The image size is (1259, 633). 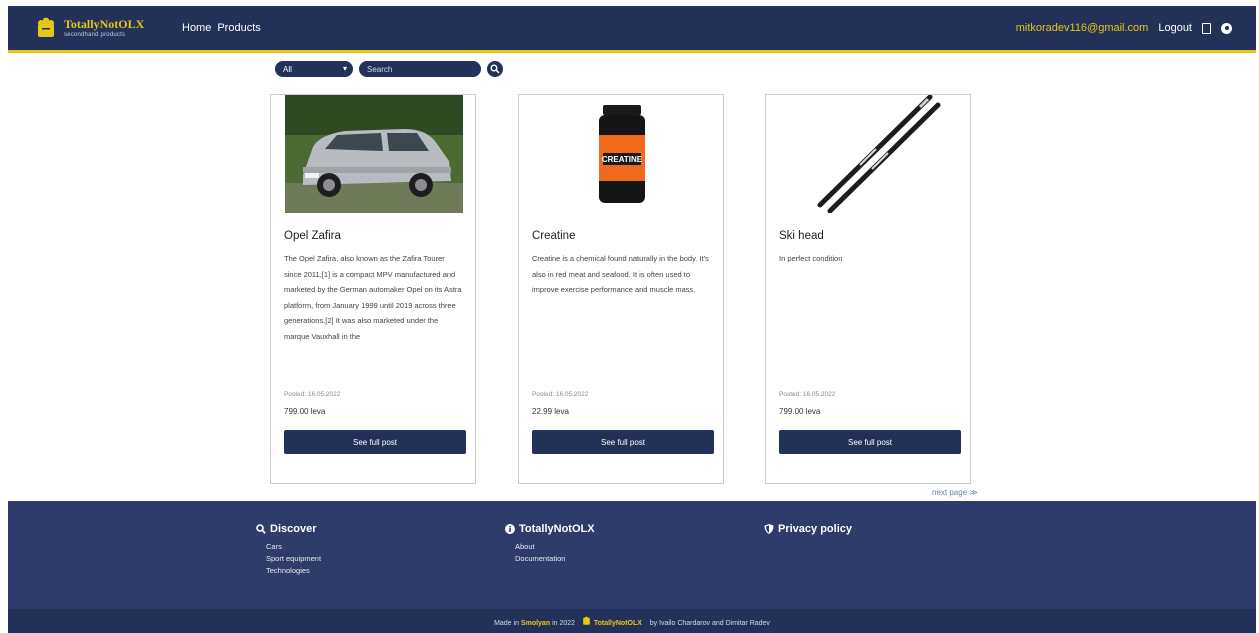 I want to click on gear-icon, so click(x=1226, y=28).